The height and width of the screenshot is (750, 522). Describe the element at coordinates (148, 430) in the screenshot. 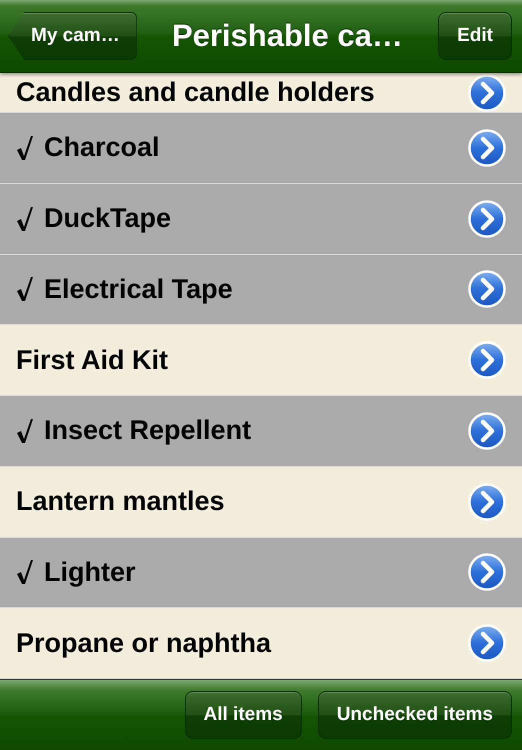

I see `item-label: Insect Repellent` at that location.